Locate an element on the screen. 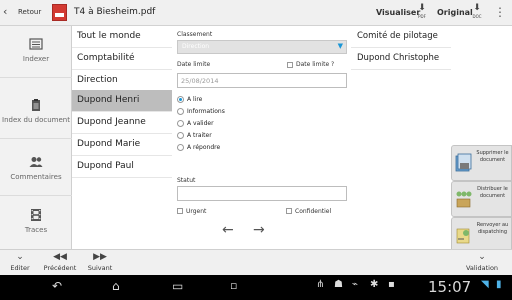  recipient-item: Comptabilité is located at coordinates (122, 59).